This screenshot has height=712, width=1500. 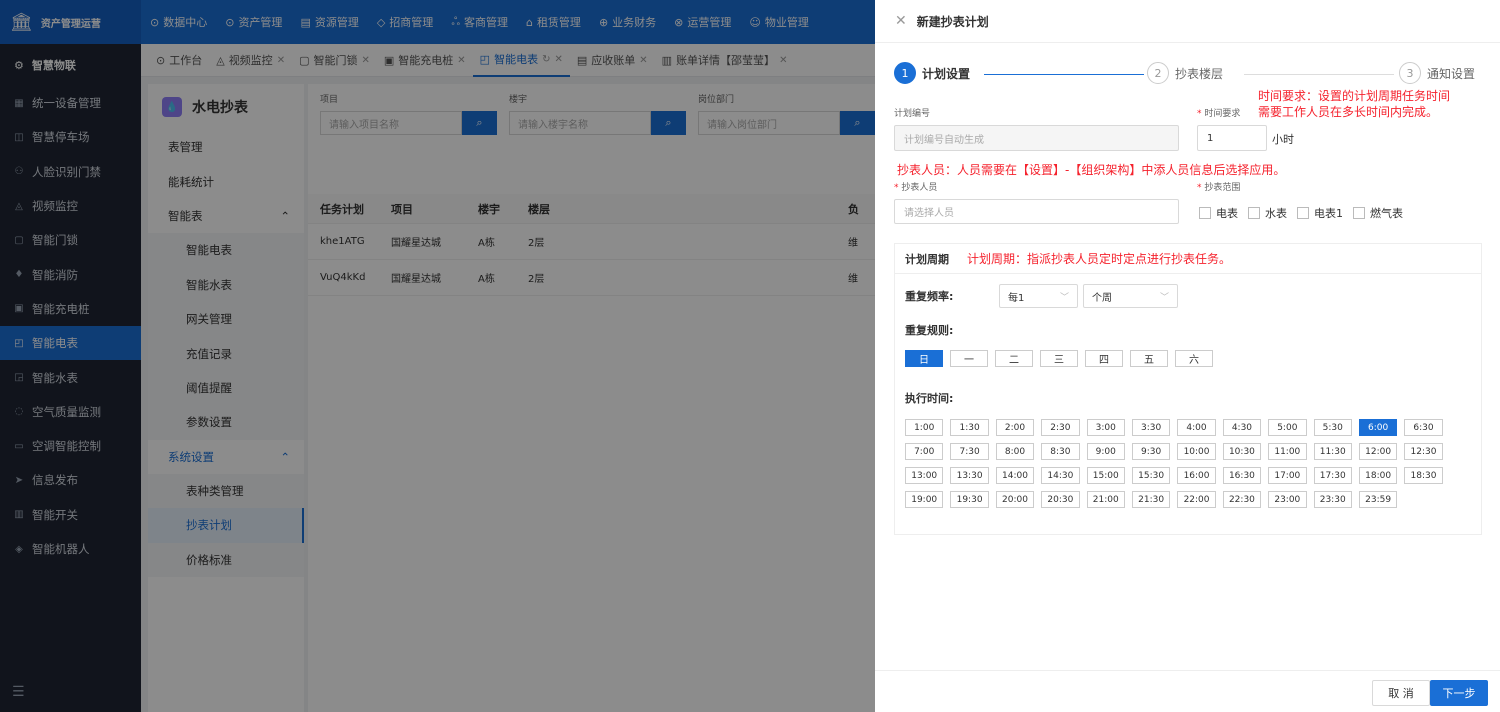 I want to click on time-button: 10:00, so click(x=1196, y=451).